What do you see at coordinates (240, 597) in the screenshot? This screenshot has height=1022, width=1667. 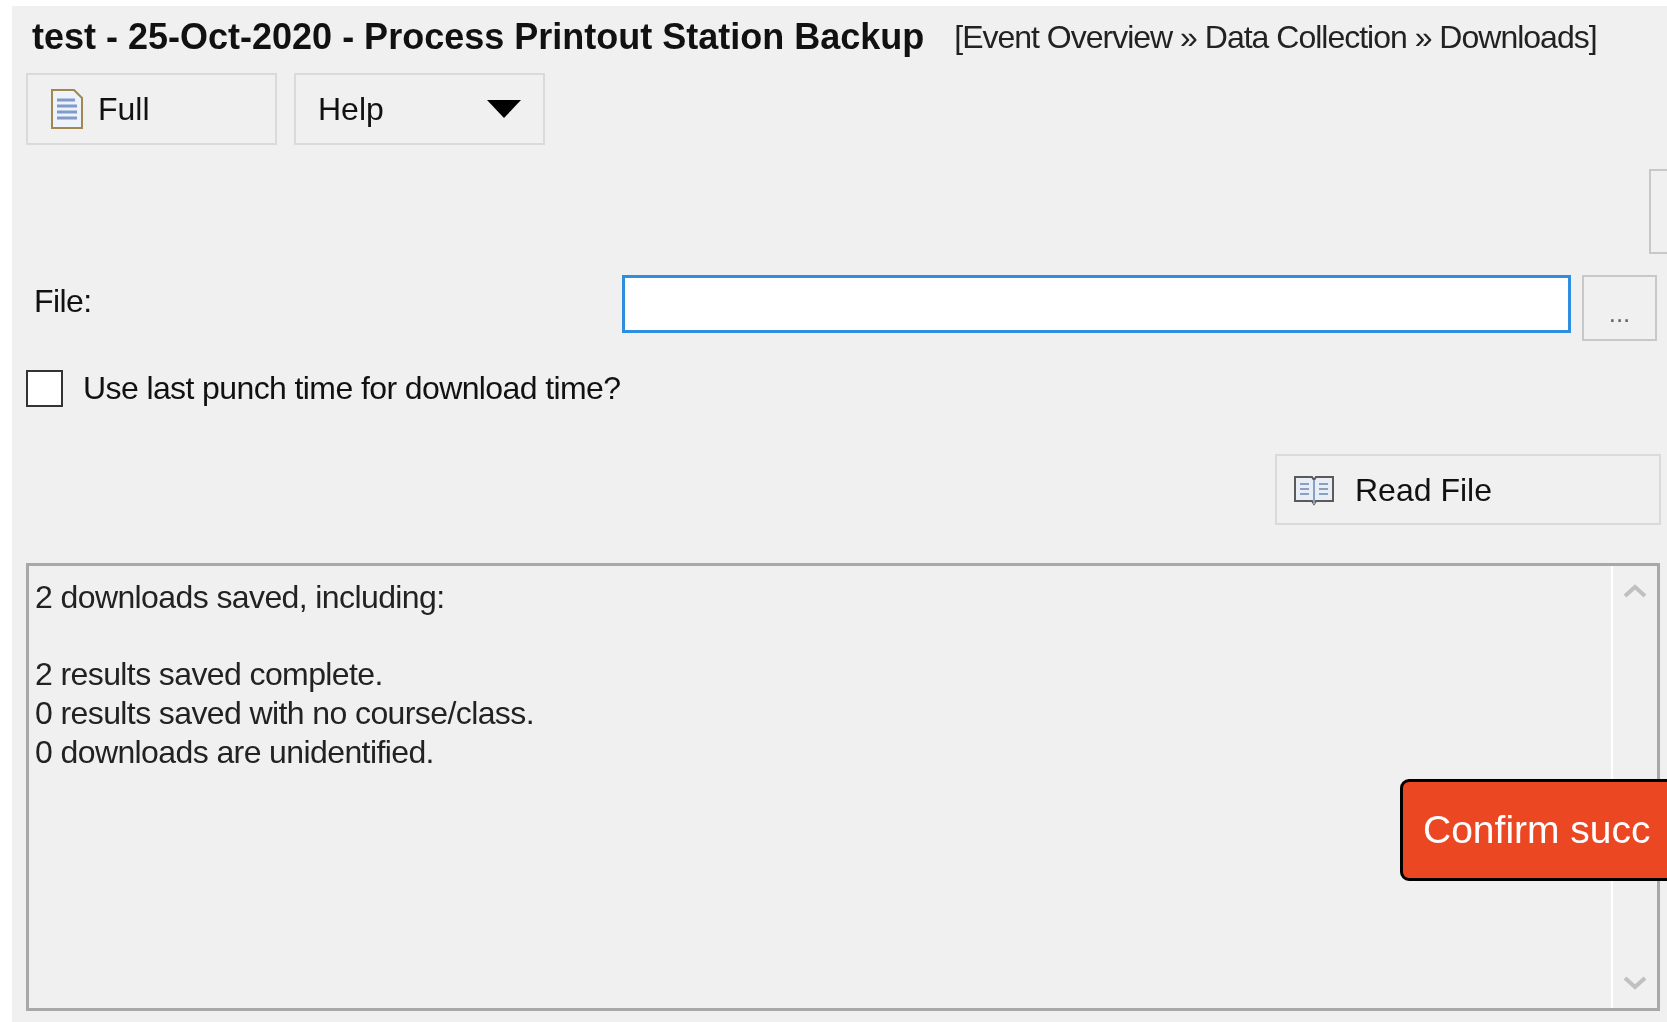 I see `log-line: 2 downloads saved, including:` at bounding box center [240, 597].